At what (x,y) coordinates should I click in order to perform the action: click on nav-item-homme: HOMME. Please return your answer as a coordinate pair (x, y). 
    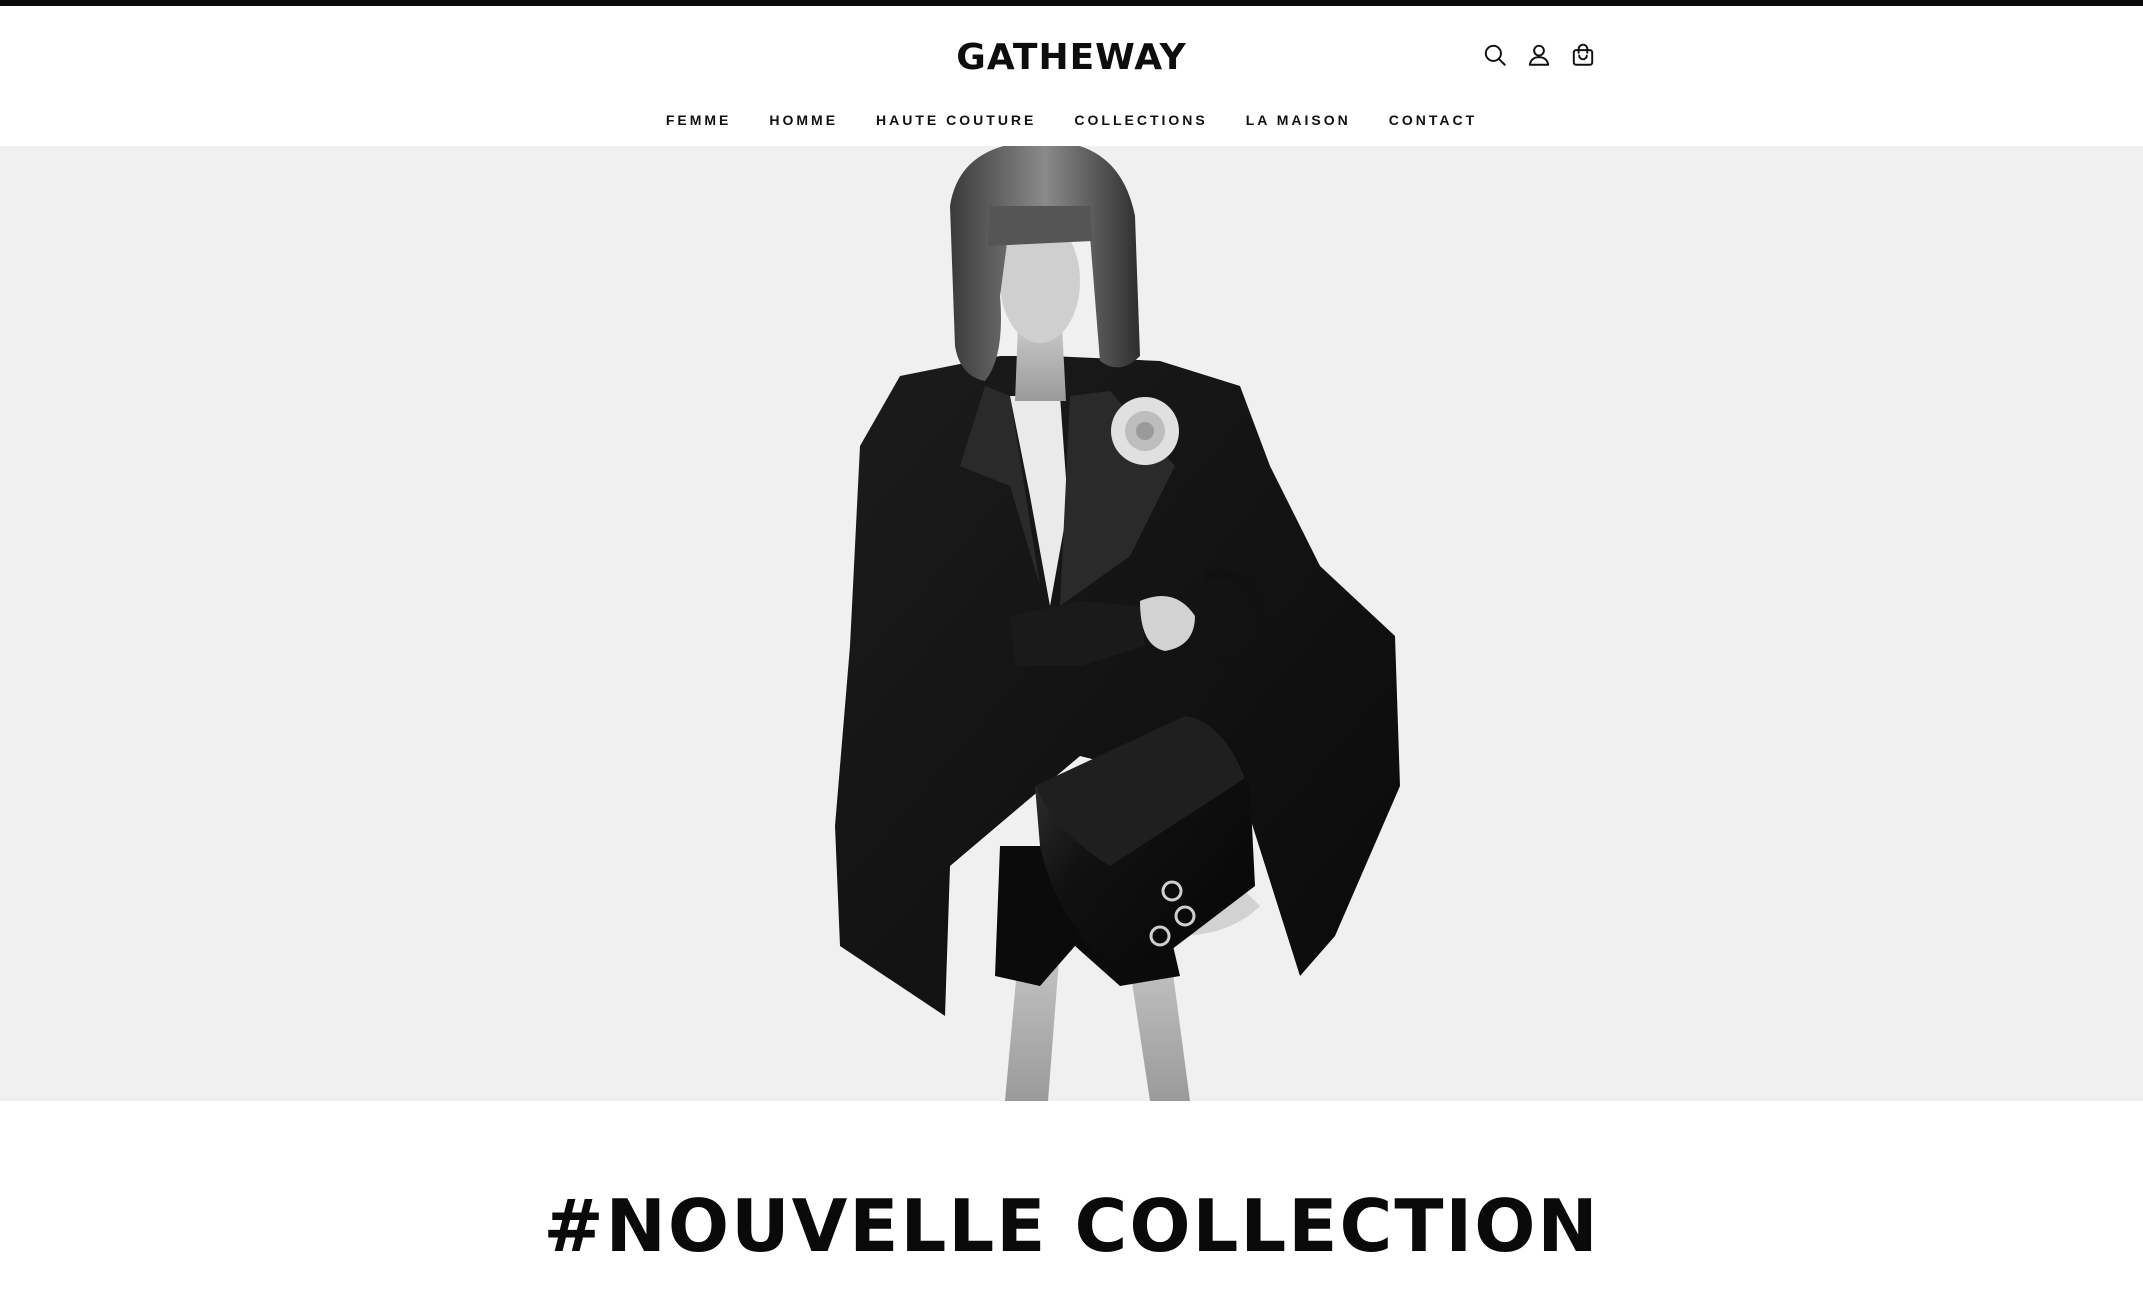
    Looking at the image, I should click on (803, 120).